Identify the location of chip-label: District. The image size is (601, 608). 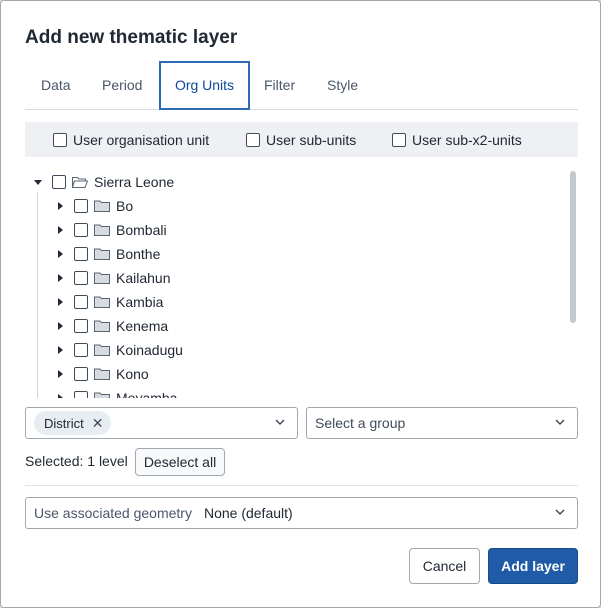
(64, 423).